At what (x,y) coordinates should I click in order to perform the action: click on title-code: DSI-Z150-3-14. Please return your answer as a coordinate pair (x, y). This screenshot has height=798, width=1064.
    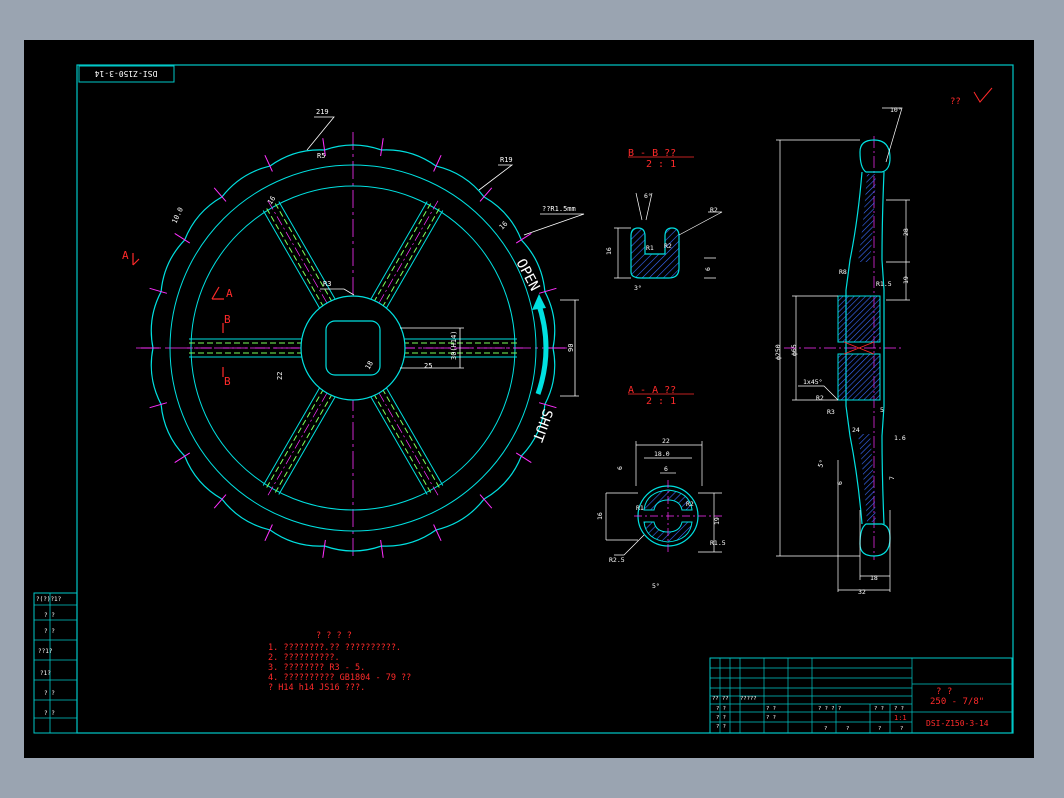
    Looking at the image, I should click on (957, 723).